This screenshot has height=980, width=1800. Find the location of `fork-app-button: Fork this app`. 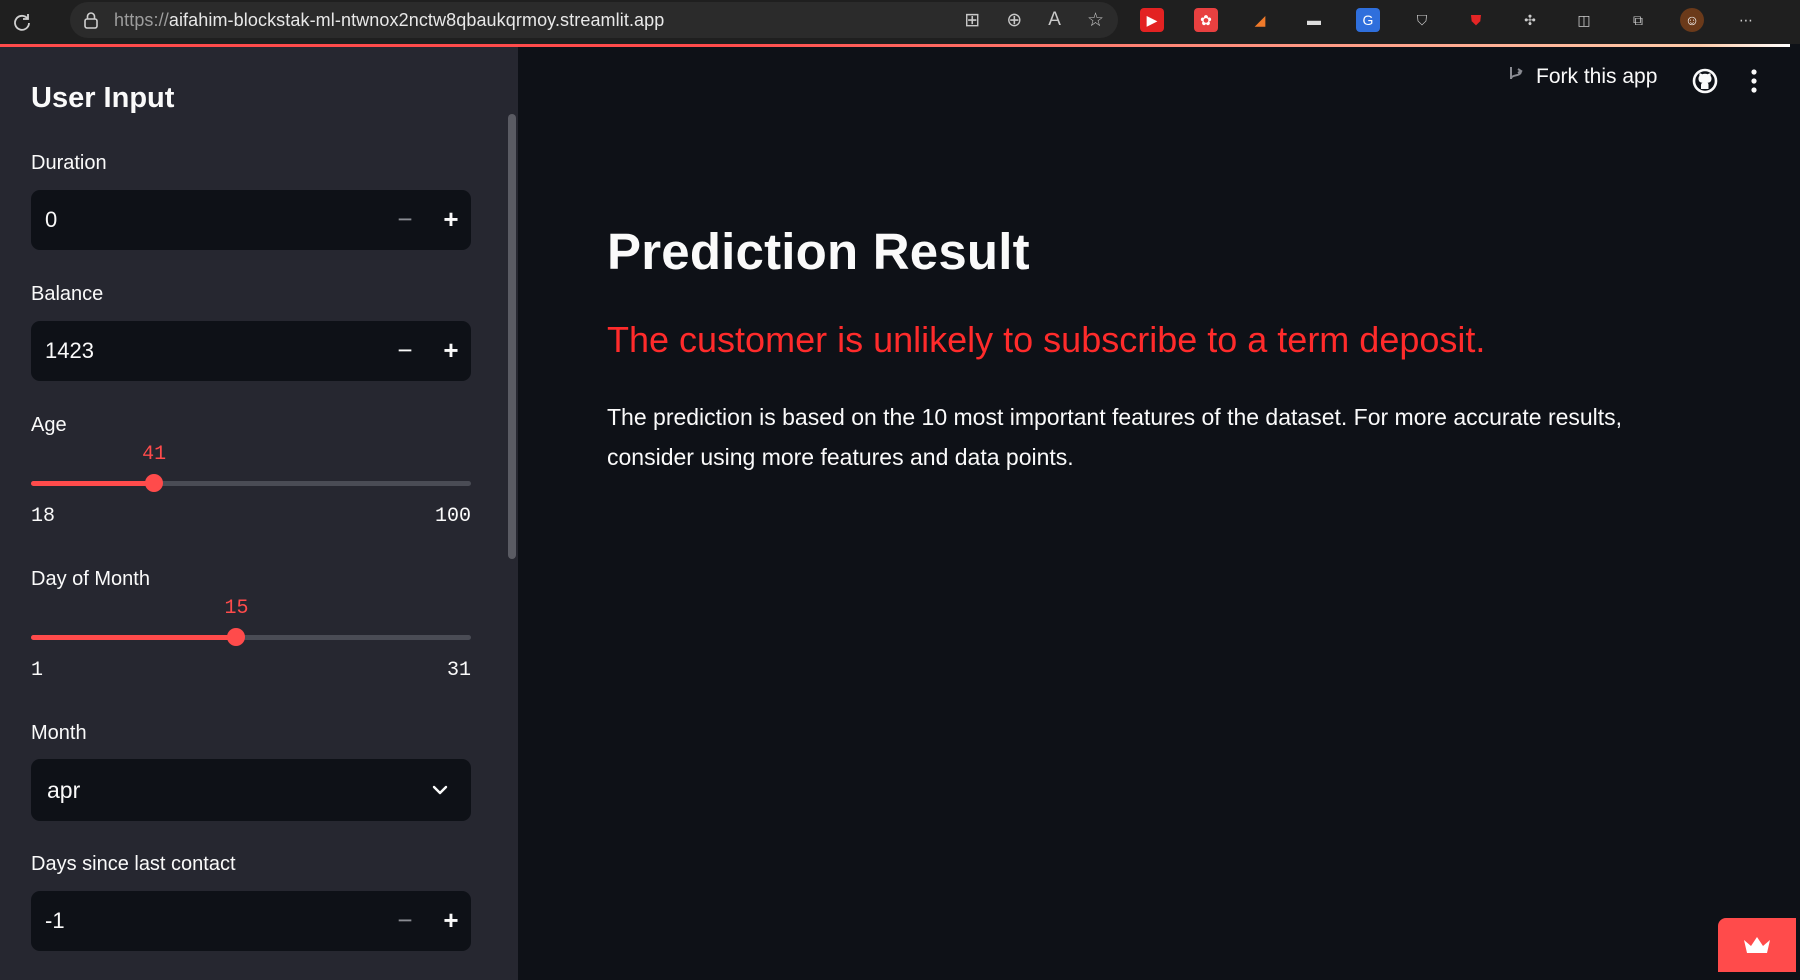

fork-app-button: Fork this app is located at coordinates (1581, 77).